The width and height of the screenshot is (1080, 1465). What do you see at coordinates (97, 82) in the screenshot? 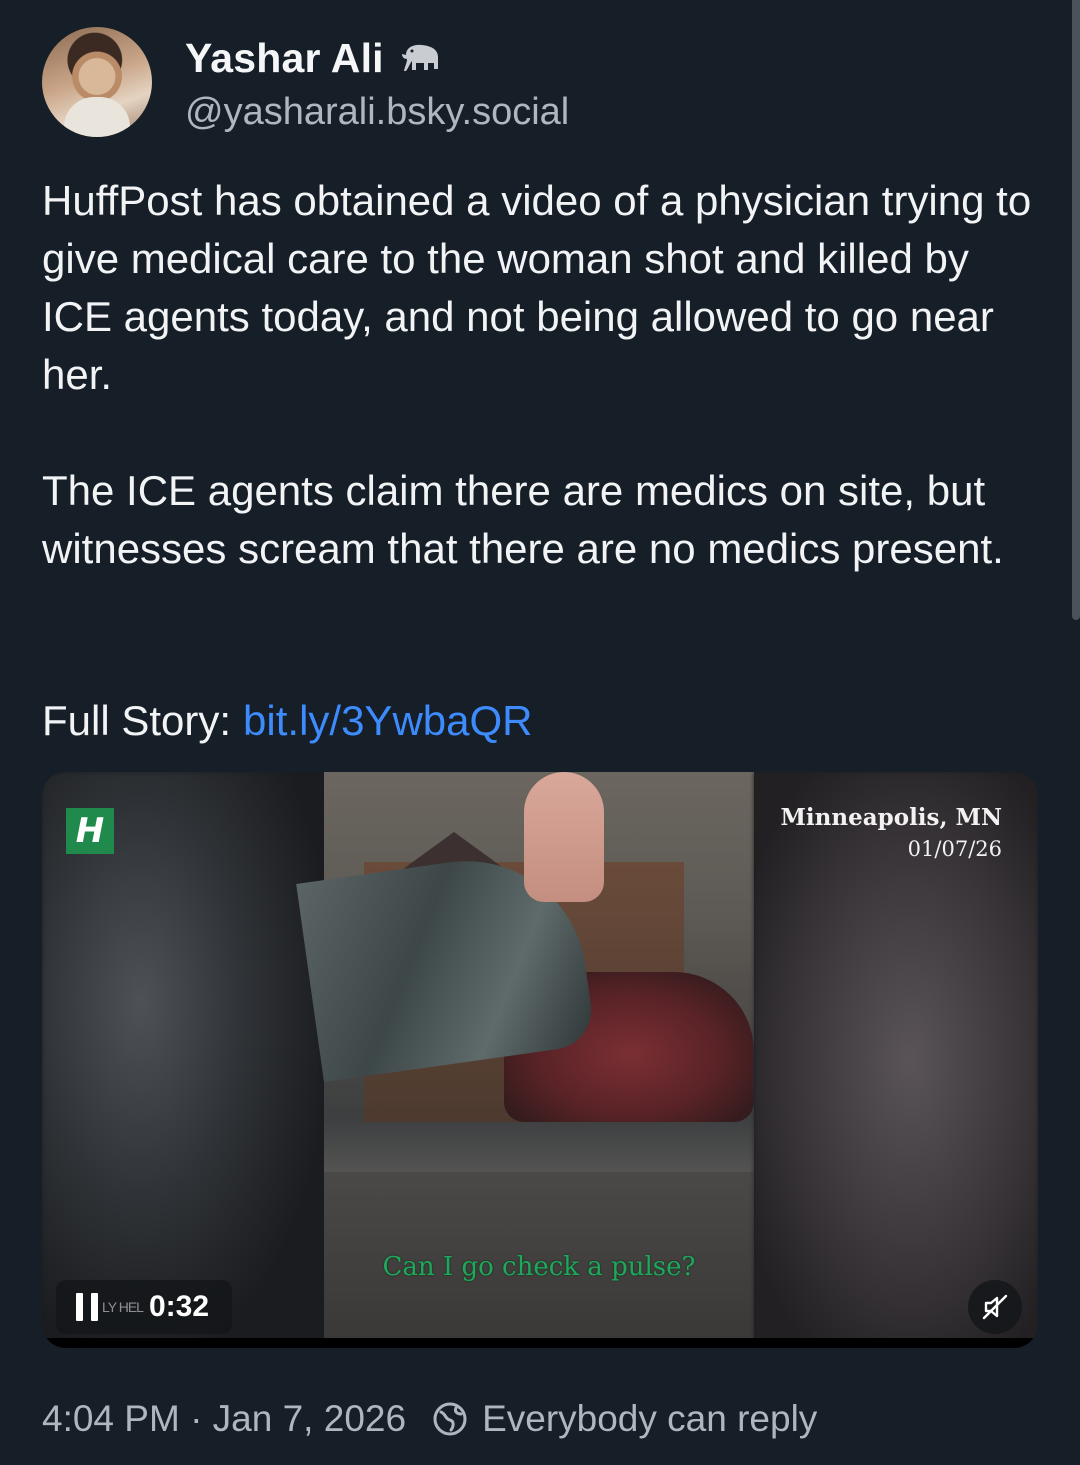
I see `avatar` at bounding box center [97, 82].